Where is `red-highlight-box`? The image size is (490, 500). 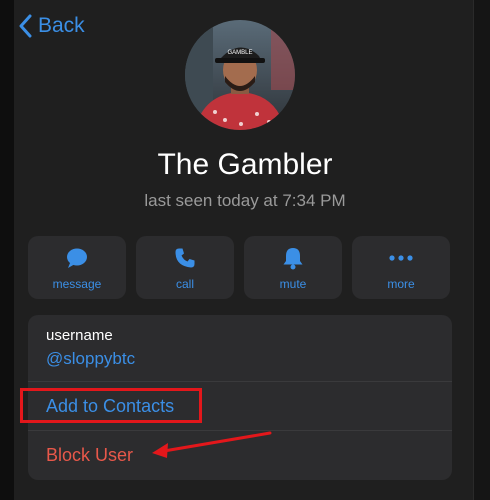
red-highlight-box is located at coordinates (111, 405).